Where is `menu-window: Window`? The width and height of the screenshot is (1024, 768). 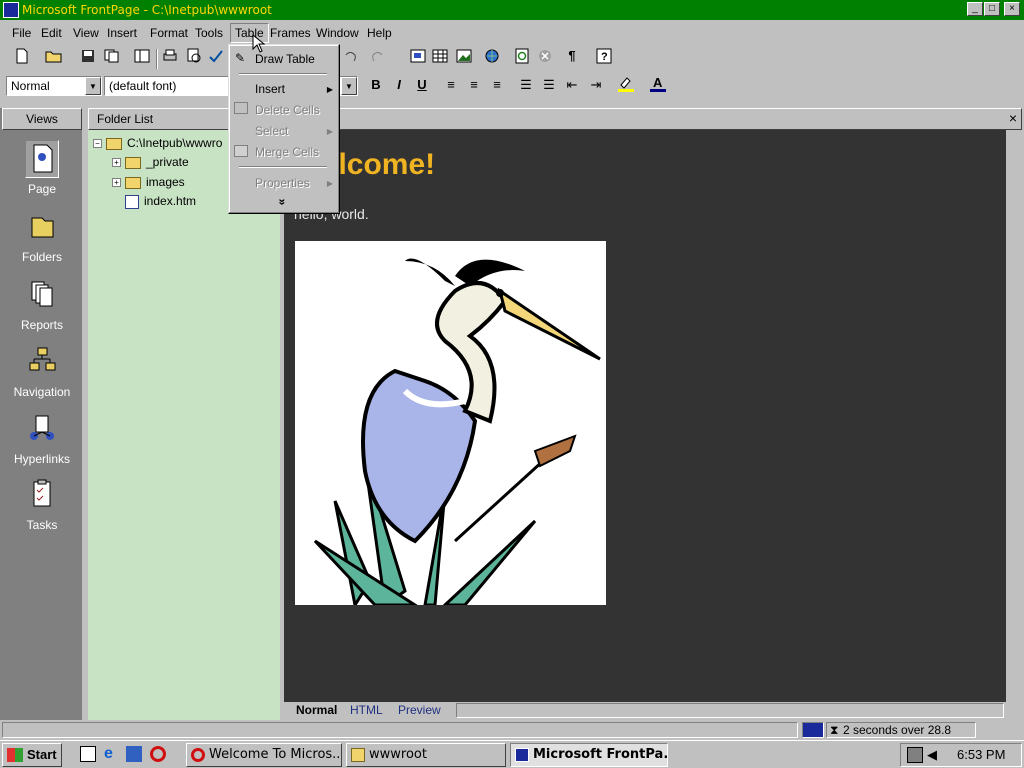 menu-window: Window is located at coordinates (337, 33).